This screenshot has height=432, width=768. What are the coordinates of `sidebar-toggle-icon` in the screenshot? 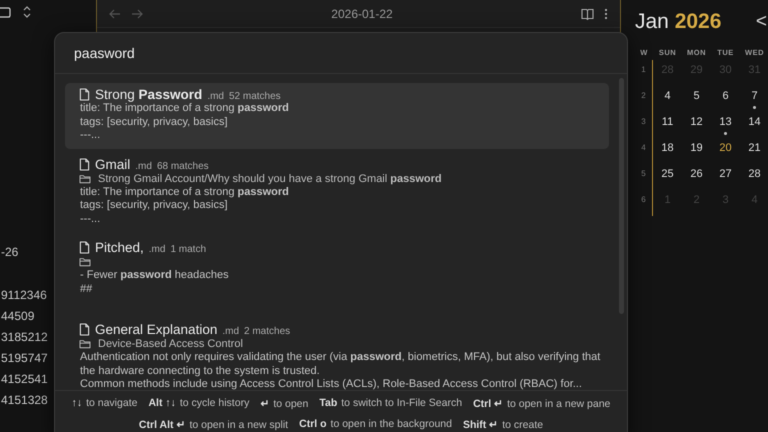 It's located at (6, 12).